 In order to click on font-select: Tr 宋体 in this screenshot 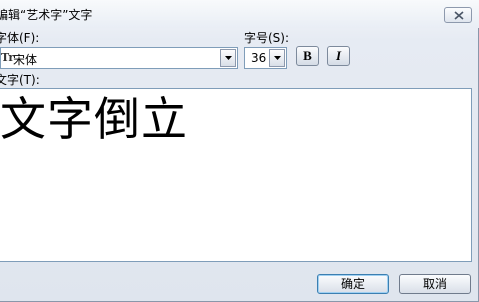, I will do `click(119, 58)`.